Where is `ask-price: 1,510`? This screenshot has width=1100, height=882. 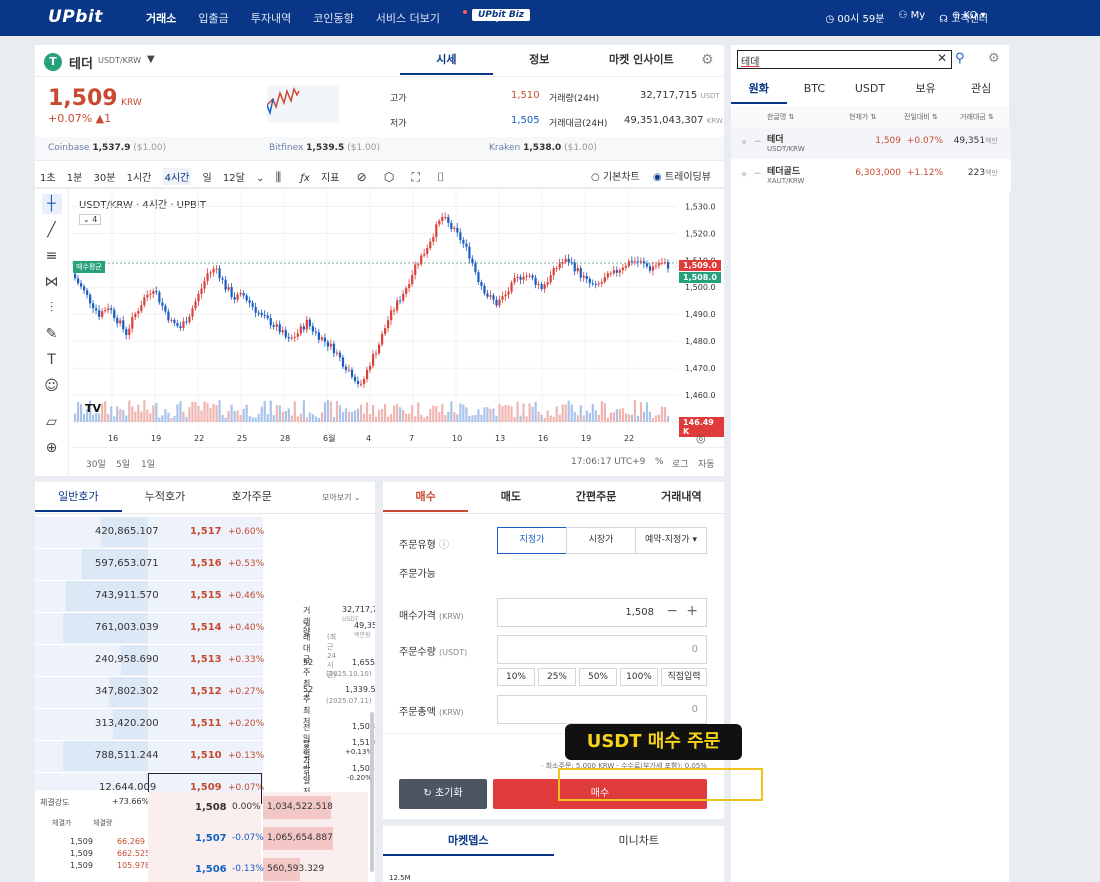 ask-price: 1,510 is located at coordinates (206, 755).